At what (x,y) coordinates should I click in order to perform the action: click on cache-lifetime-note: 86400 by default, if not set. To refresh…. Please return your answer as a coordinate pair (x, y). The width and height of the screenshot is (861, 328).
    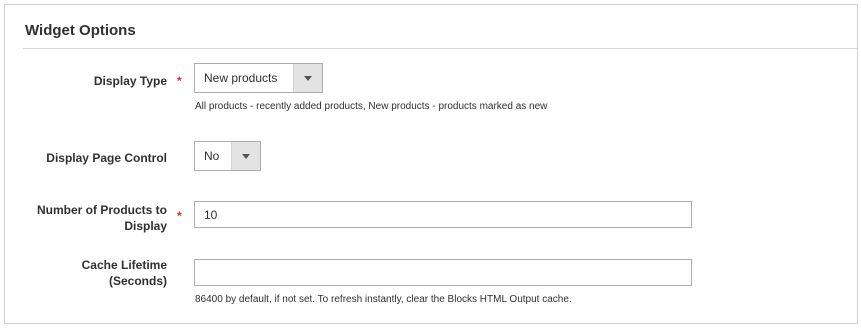
    Looking at the image, I should click on (383, 299).